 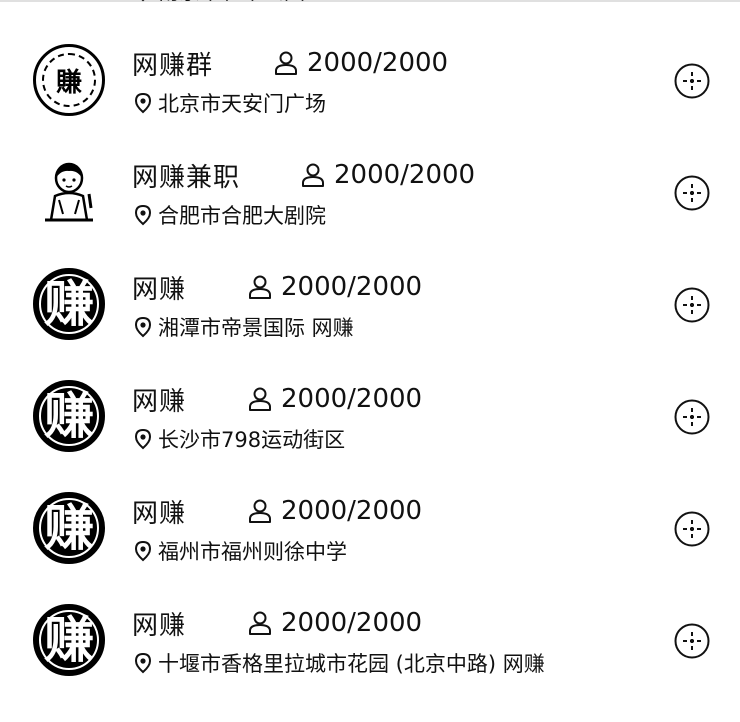 I want to click on group-avatar: 賺, so click(x=69, y=80).